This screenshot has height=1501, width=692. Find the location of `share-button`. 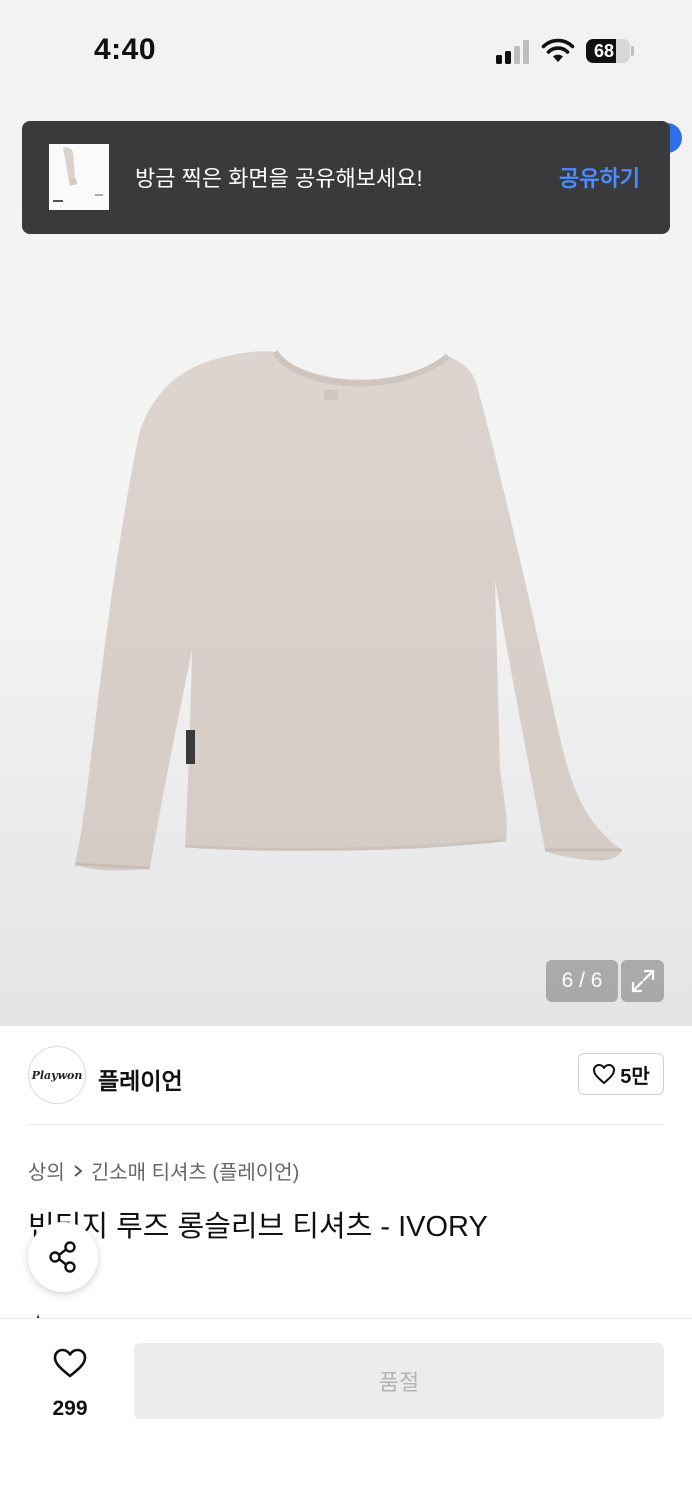

share-button is located at coordinates (63, 1257).